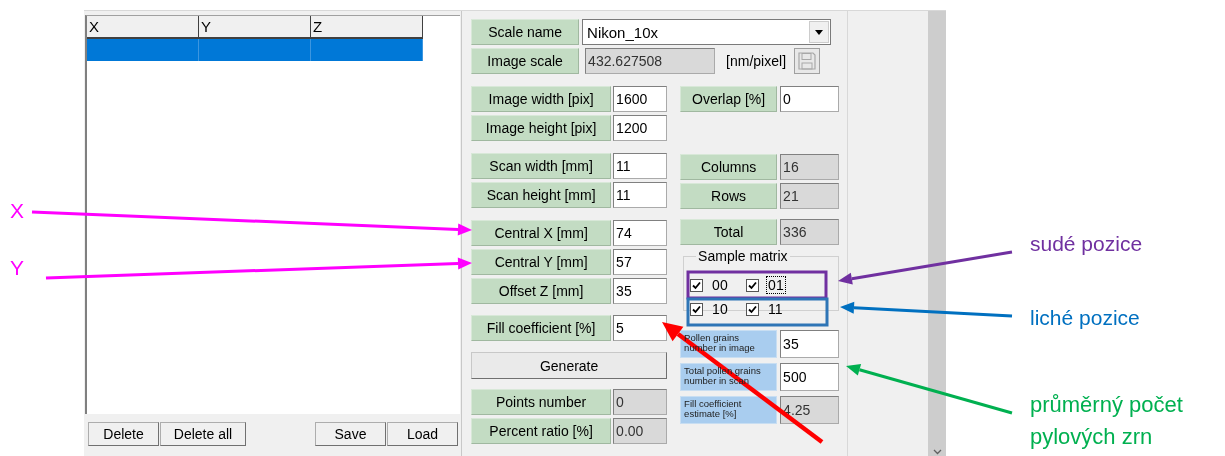 This screenshot has width=1225, height=456. What do you see at coordinates (713, 408) in the screenshot?
I see `field-label: Fill coefficient estimate [%]` at bounding box center [713, 408].